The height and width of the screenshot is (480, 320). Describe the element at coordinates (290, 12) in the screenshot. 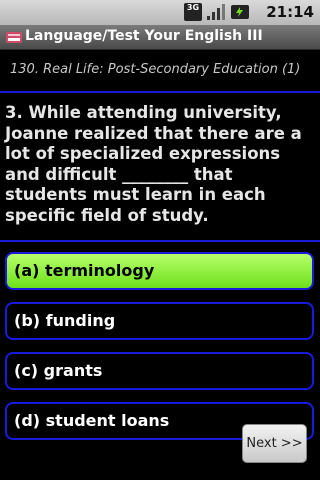

I see `clock: 21:14` at that location.